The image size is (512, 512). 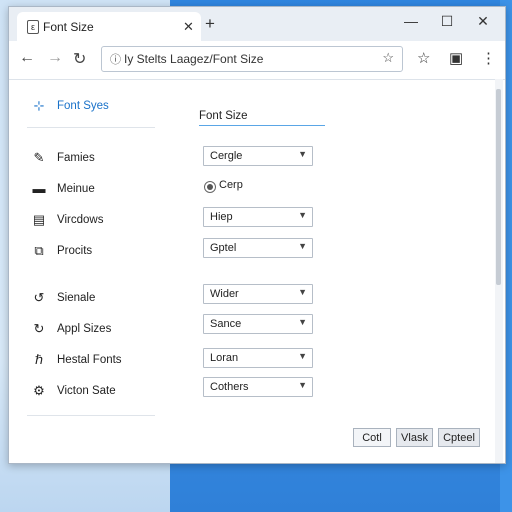 I want to click on address-bar: ⓘ Iy Stelts Laagez/Font Size ☆, so click(x=252, y=59).